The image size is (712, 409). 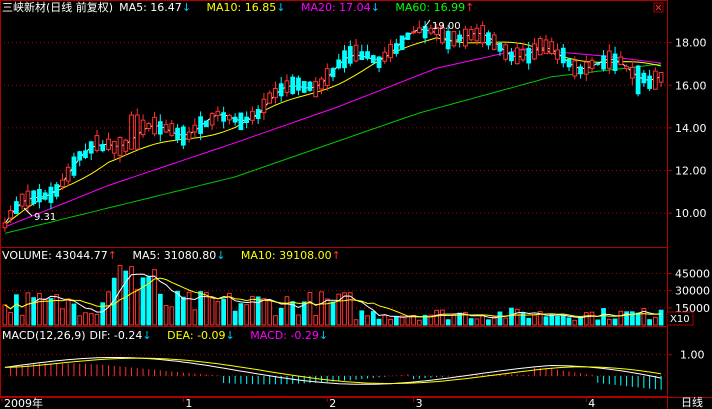 What do you see at coordinates (691, 128) in the screenshot?
I see `price-tick-label: 14.00` at bounding box center [691, 128].